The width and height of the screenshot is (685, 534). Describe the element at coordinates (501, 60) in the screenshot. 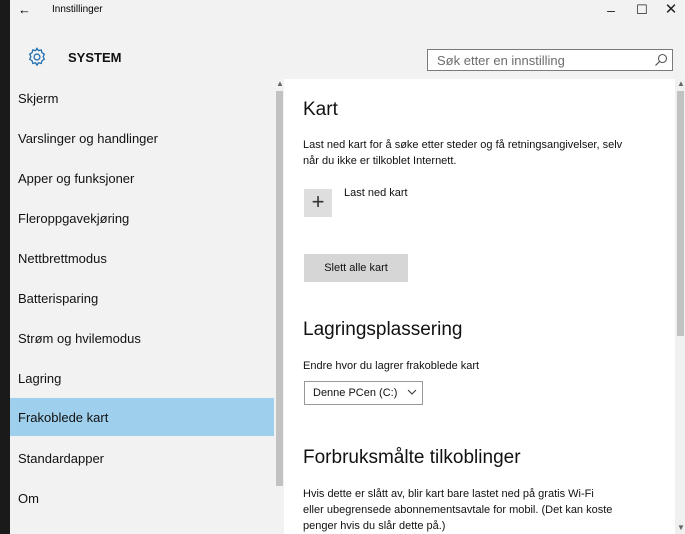

I see `search-placeholder: Søk etter en innstilling` at that location.